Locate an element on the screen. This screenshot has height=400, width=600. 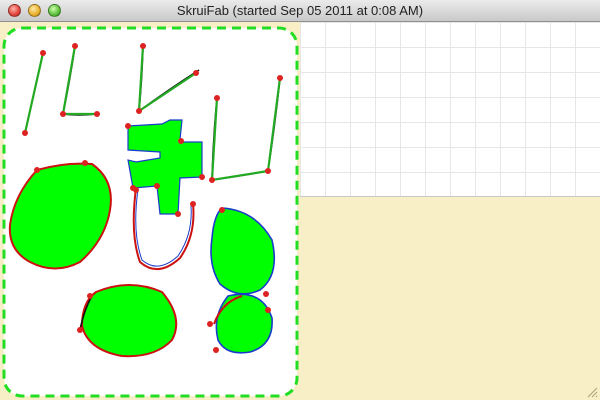
resize-grip-icon is located at coordinates (592, 392).